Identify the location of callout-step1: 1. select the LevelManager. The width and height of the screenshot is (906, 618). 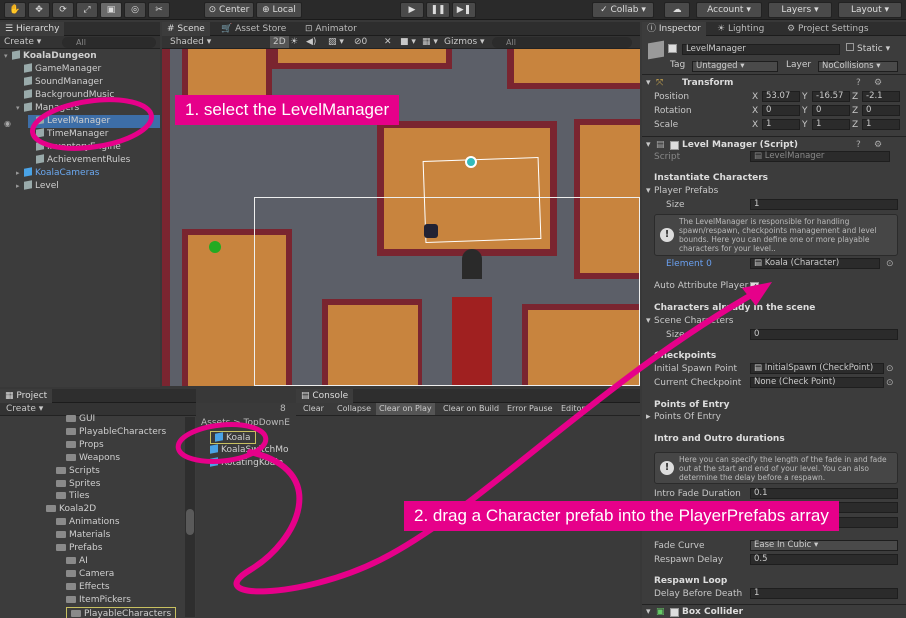
(287, 110).